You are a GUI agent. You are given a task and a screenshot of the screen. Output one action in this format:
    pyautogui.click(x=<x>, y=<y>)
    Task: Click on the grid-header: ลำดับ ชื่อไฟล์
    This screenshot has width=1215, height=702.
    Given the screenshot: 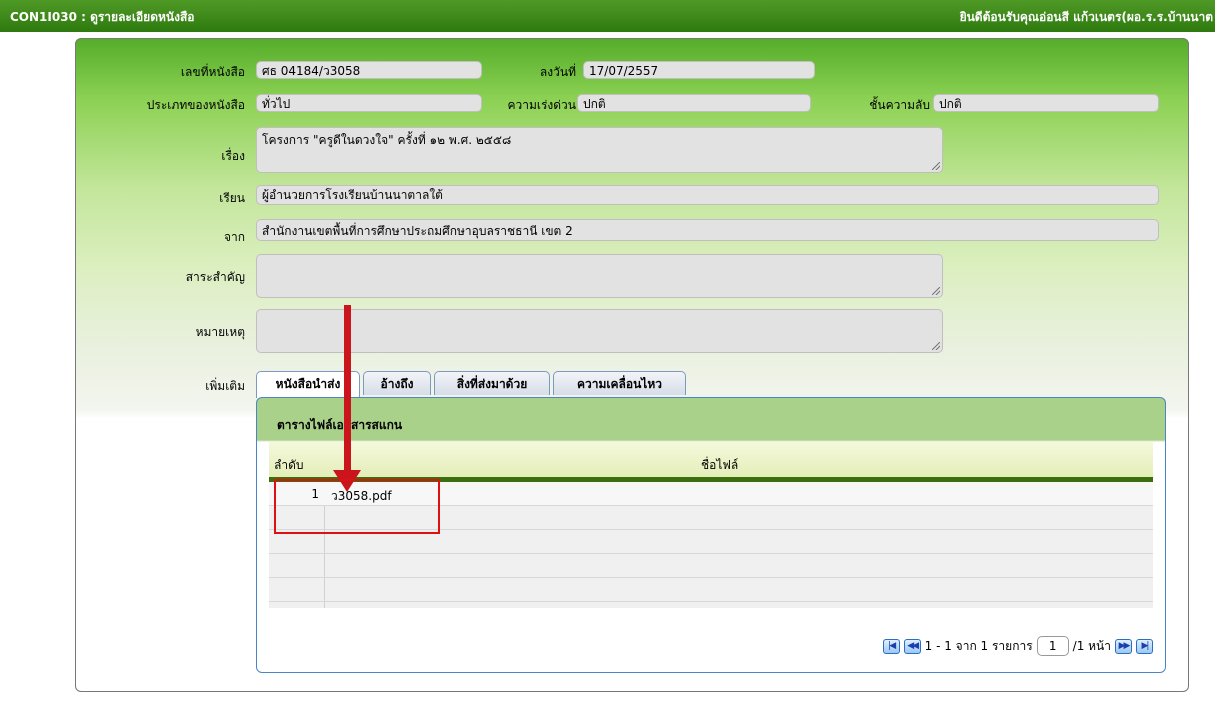 What is the action you would take?
    pyautogui.click(x=711, y=462)
    